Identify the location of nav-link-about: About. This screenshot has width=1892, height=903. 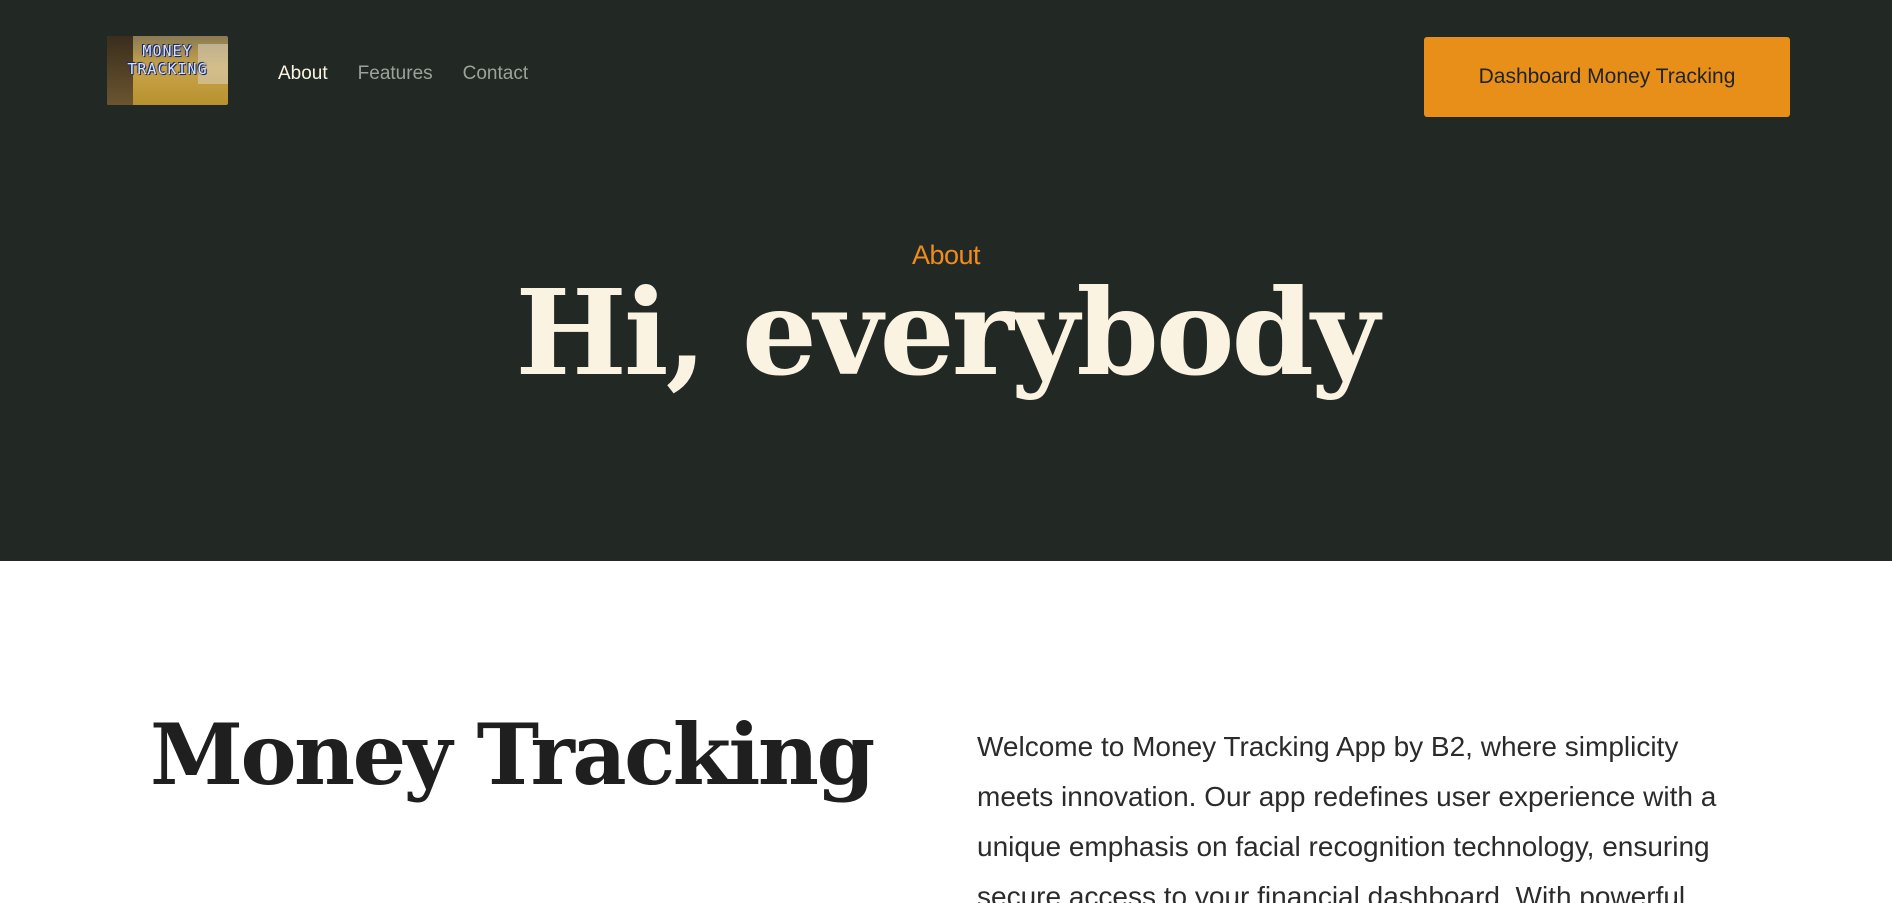
(303, 74).